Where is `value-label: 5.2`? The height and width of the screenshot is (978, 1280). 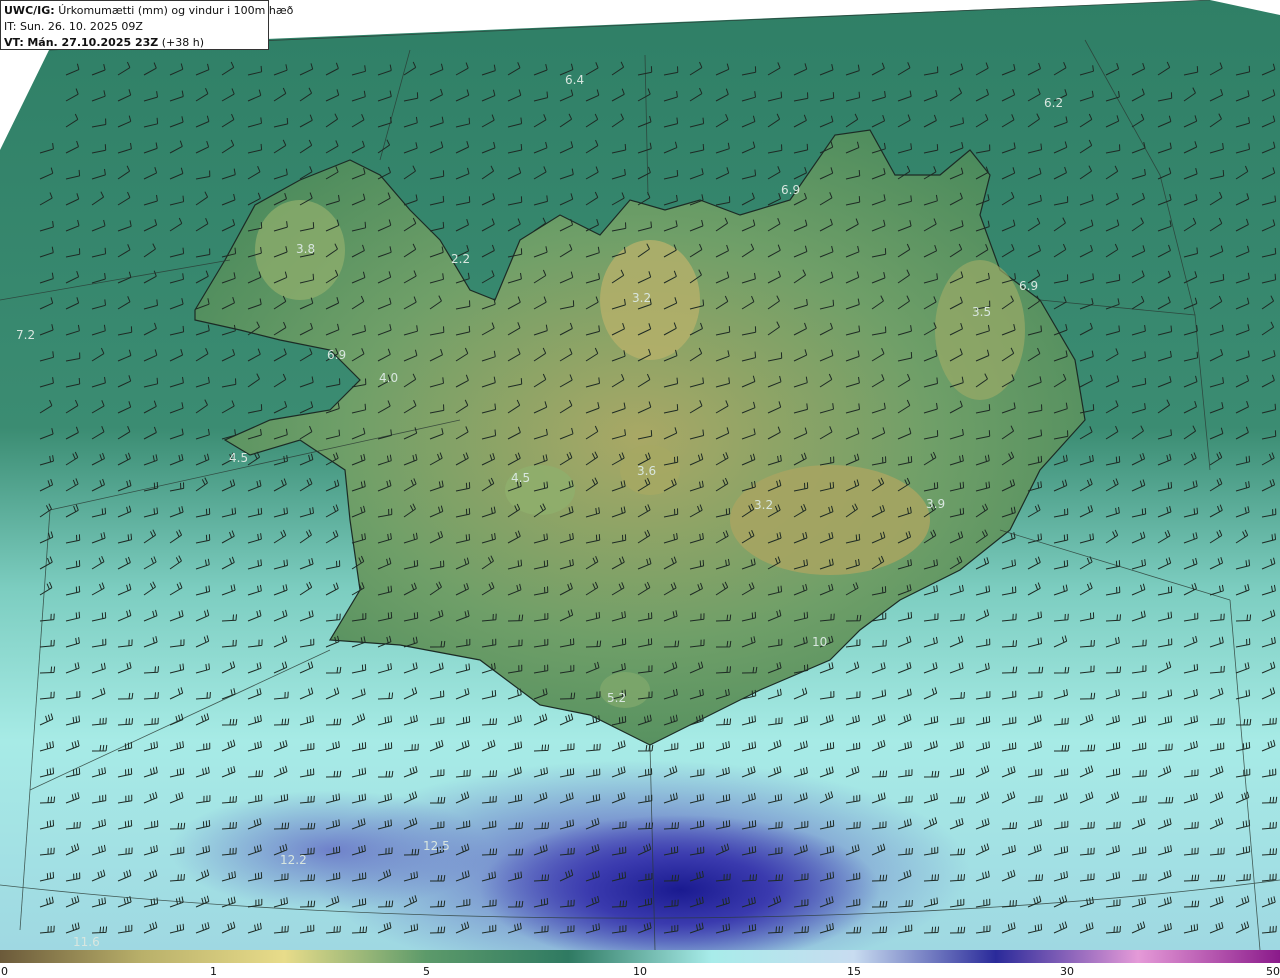
value-label: 5.2 is located at coordinates (616, 698).